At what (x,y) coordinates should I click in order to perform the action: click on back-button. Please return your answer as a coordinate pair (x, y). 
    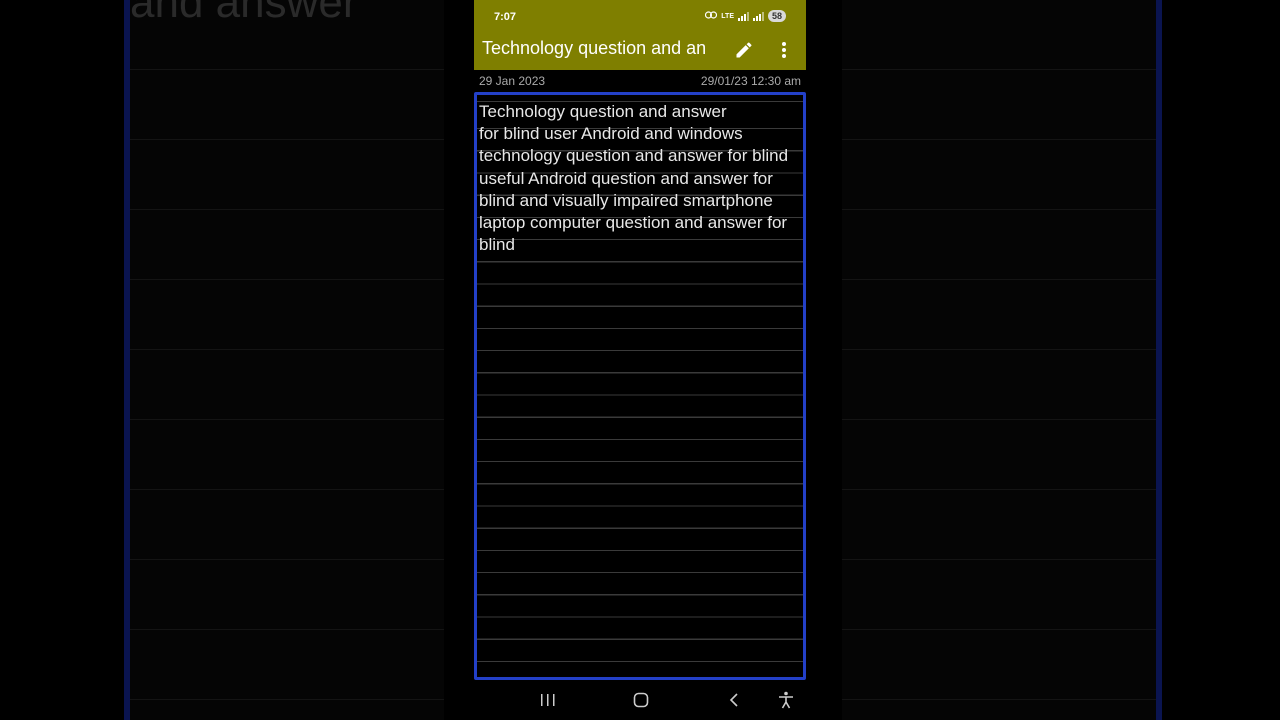
    Looking at the image, I should click on (734, 700).